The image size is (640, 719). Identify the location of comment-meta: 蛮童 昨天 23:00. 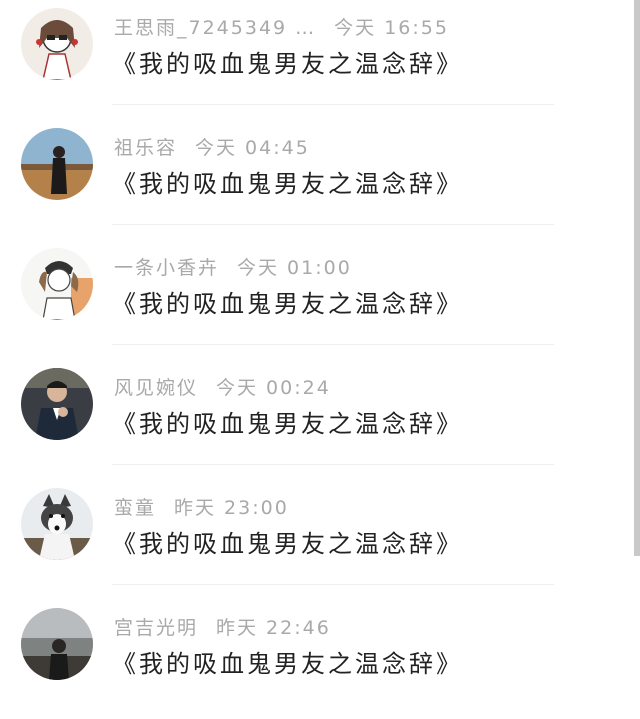
(201, 506).